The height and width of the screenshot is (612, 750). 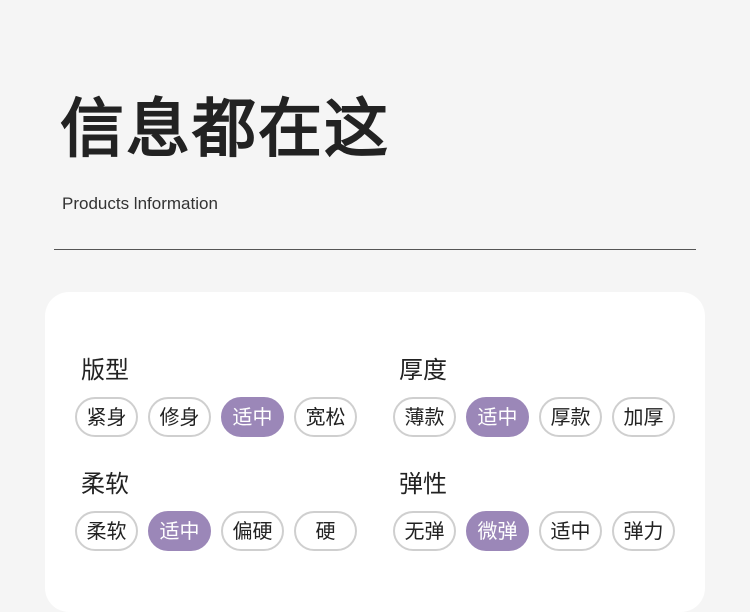 I want to click on options-fit: 紧身 修身 适中 宽松, so click(x=225, y=417).